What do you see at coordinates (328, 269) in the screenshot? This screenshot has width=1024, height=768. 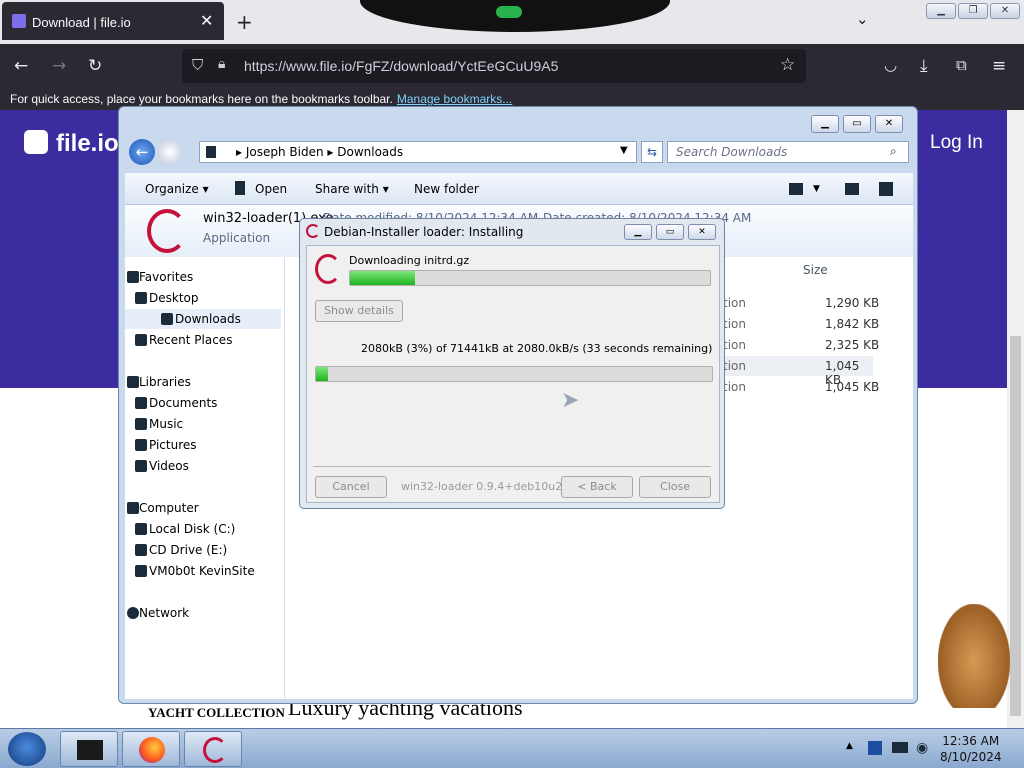 I see `debian-logo-icon` at bounding box center [328, 269].